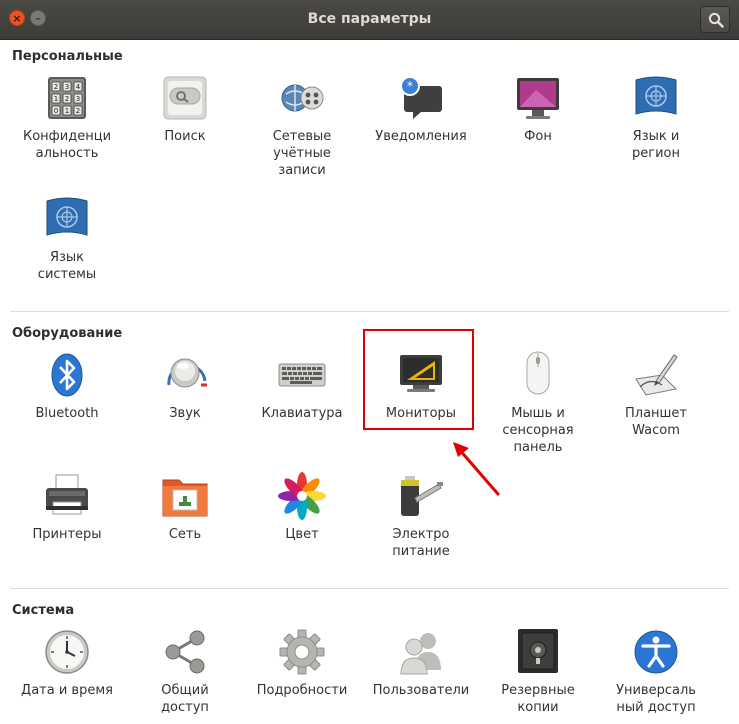  I want to click on window-title: Все параметры, so click(369, 19).